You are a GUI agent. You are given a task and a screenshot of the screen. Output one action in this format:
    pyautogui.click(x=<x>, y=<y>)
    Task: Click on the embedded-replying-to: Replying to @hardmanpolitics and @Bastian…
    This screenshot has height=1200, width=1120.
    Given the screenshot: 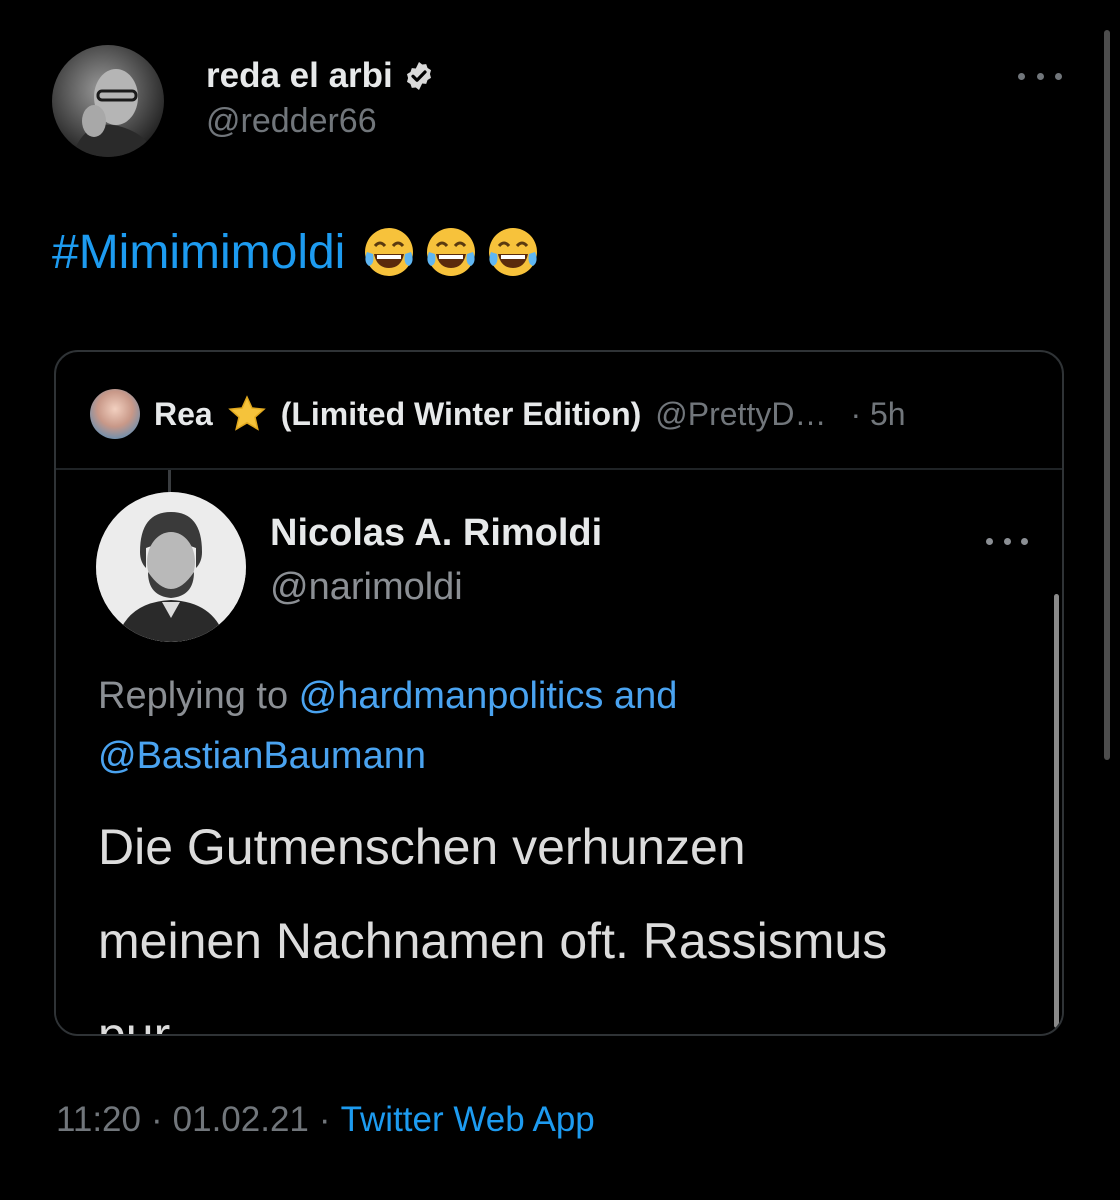 What is the action you would take?
    pyautogui.click(x=548, y=726)
    